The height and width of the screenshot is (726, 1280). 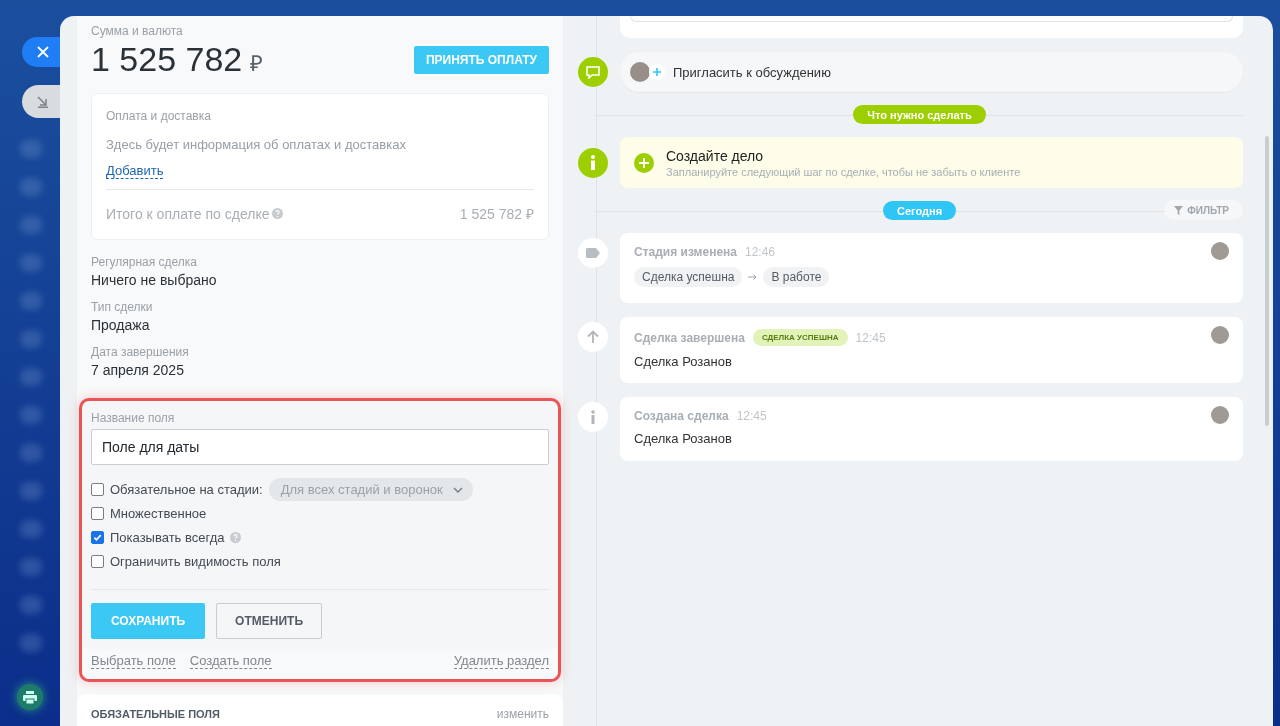 I want to click on minimize-arrow-icon, so click(x=43, y=101).